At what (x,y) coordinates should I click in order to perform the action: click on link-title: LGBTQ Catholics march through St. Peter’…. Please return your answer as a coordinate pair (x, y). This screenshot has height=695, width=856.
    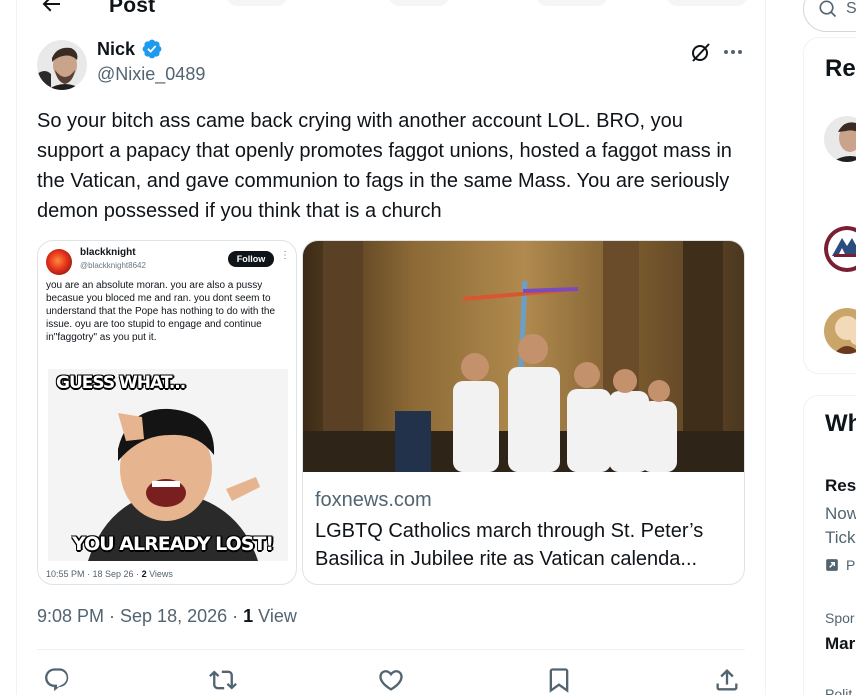
    Looking at the image, I should click on (509, 545).